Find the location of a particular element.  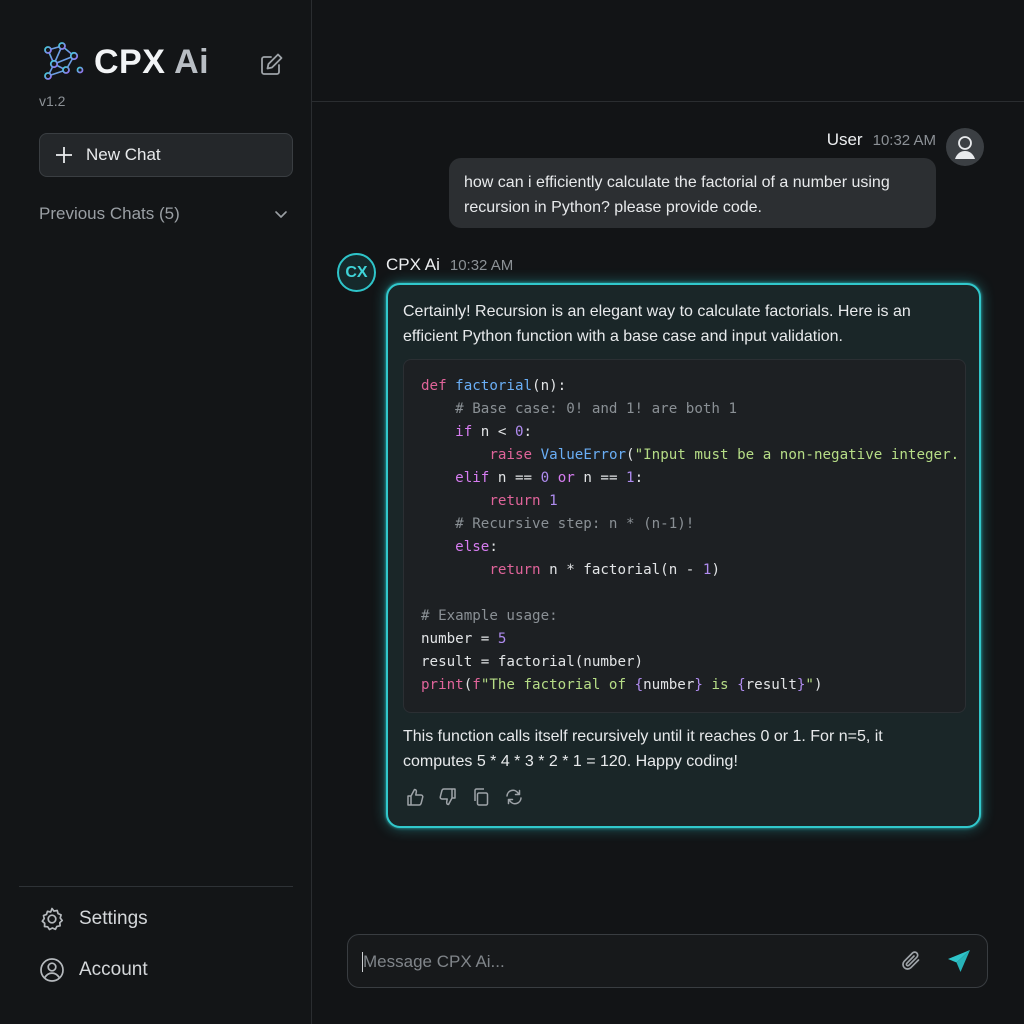

plus-icon is located at coordinates (64, 155).